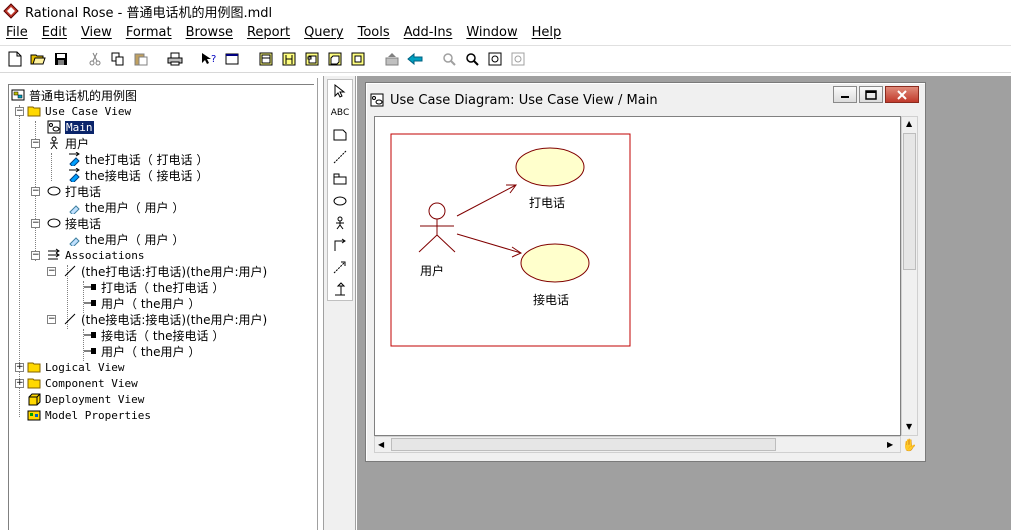 Image resolution: width=1011 pixels, height=530 pixels. I want to click on menu-report: Report, so click(268, 32).